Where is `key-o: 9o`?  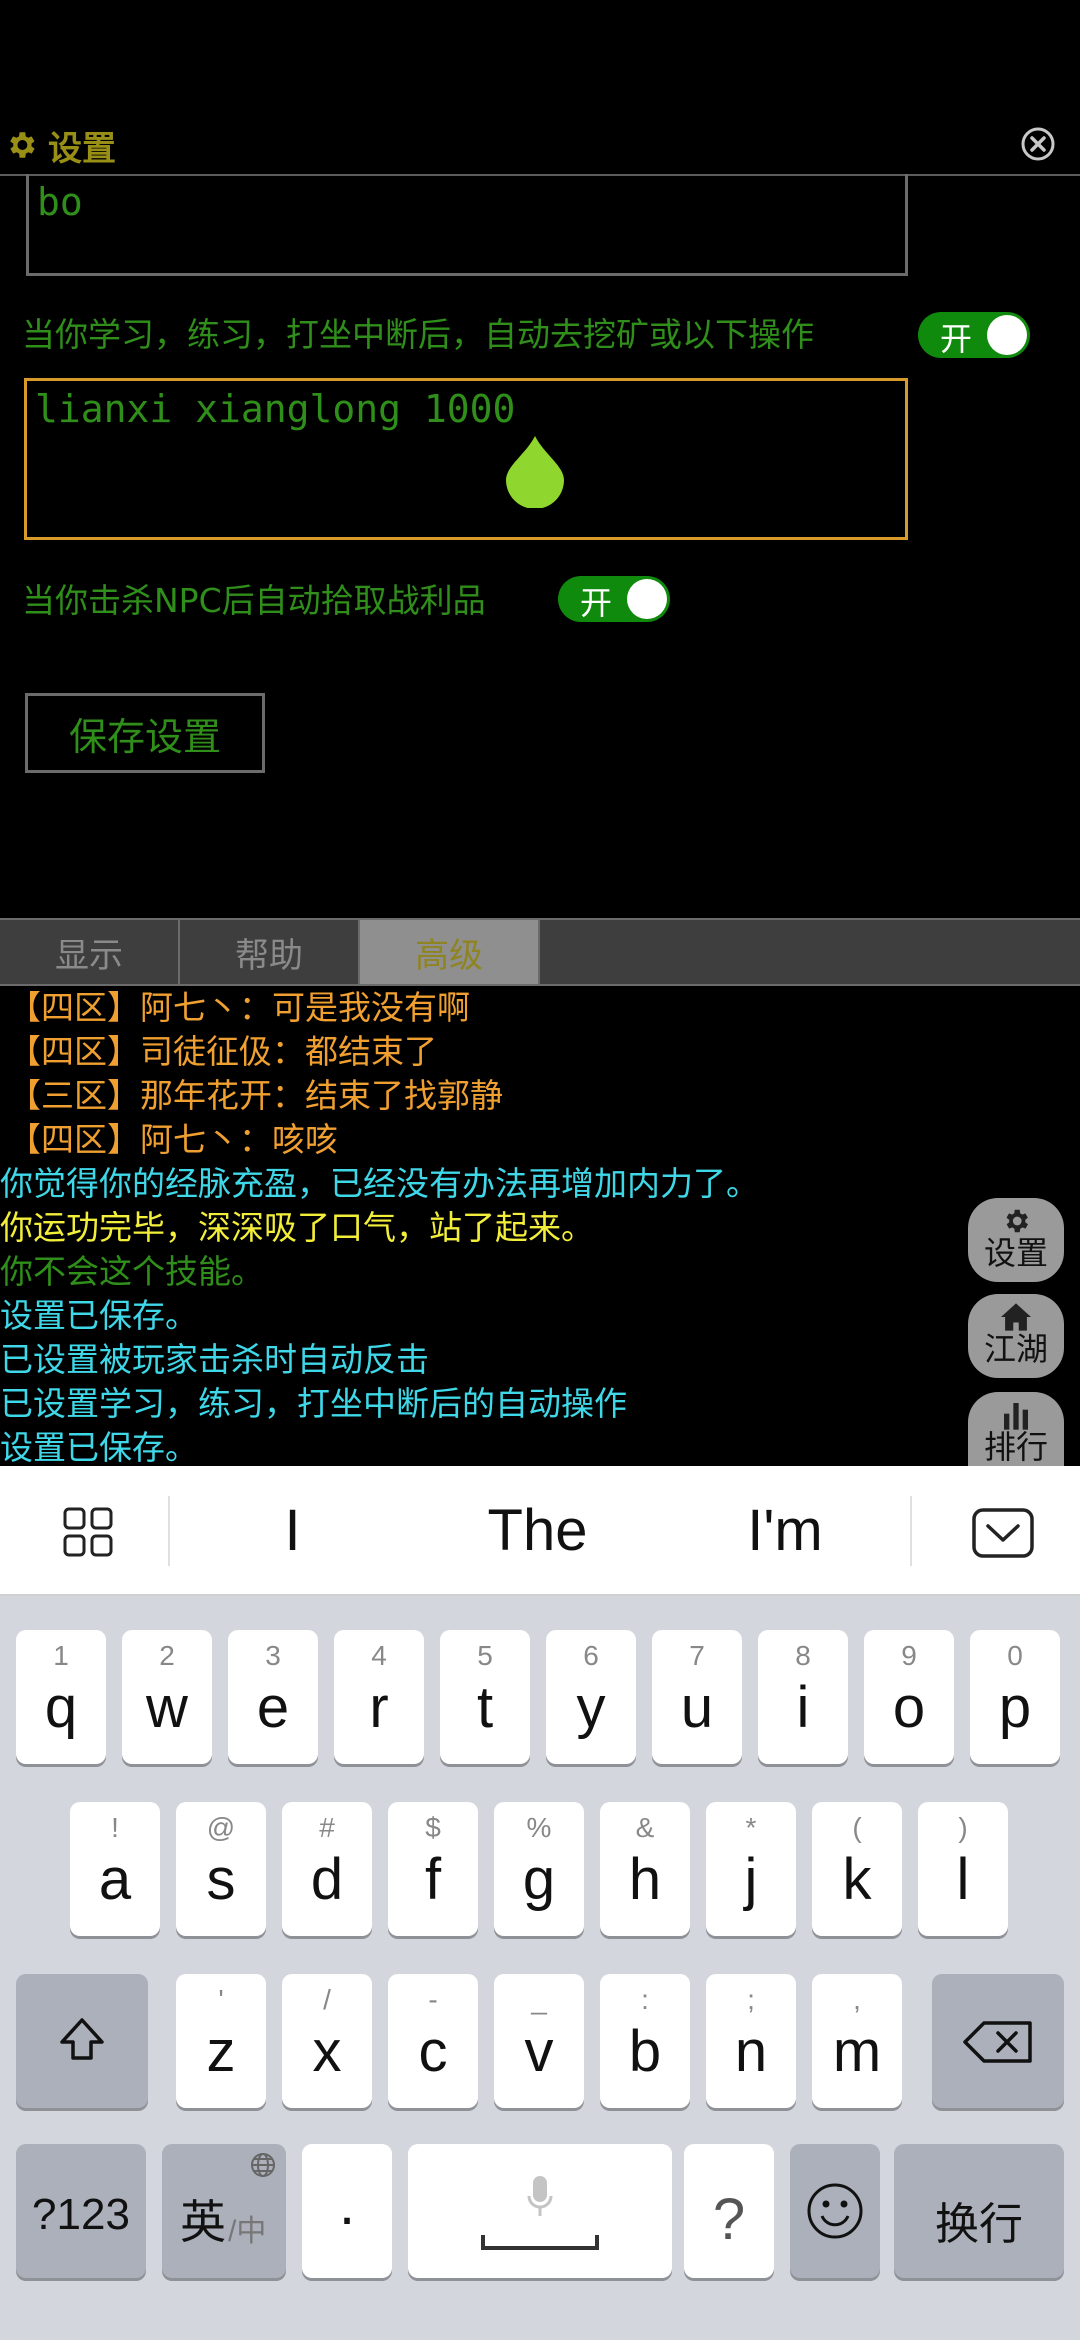
key-o: 9o is located at coordinates (909, 1697).